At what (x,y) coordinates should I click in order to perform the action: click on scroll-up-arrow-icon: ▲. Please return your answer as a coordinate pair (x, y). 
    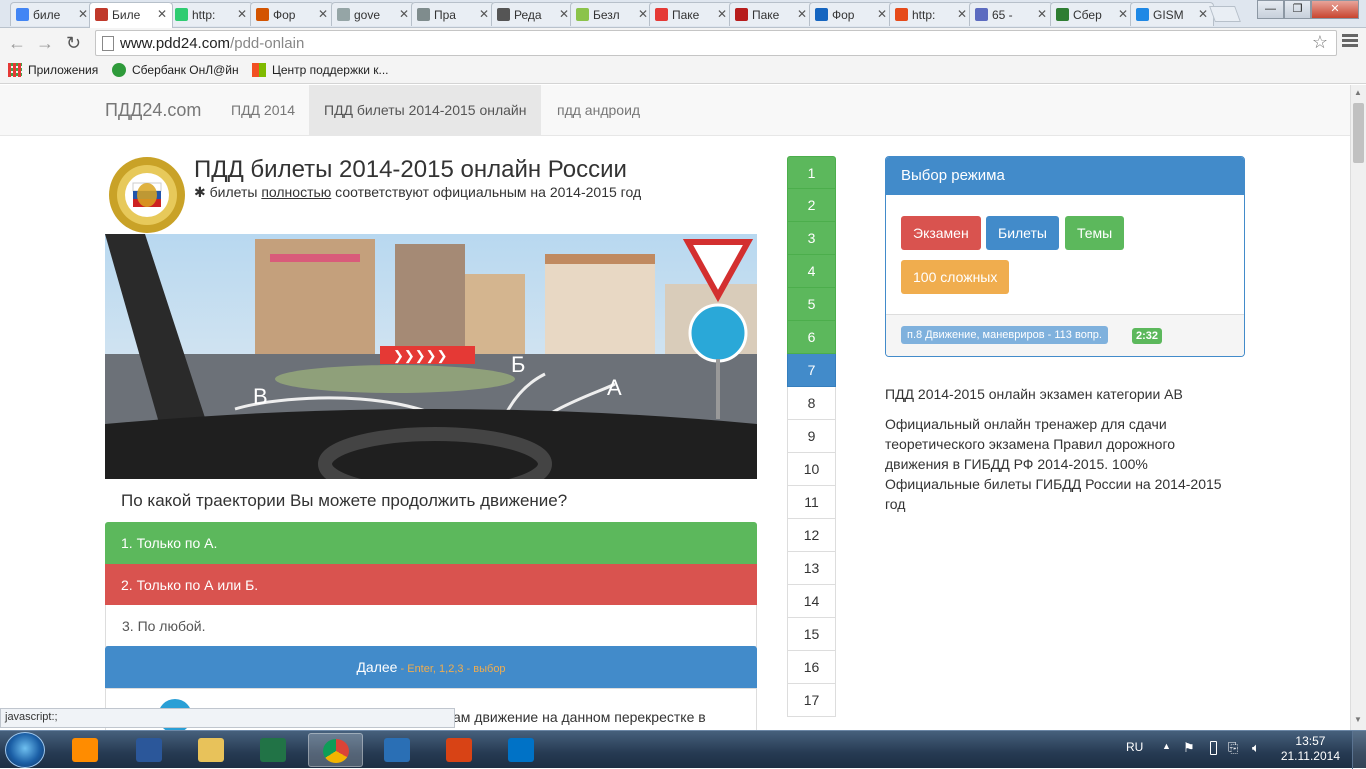
    Looking at the image, I should click on (1358, 92).